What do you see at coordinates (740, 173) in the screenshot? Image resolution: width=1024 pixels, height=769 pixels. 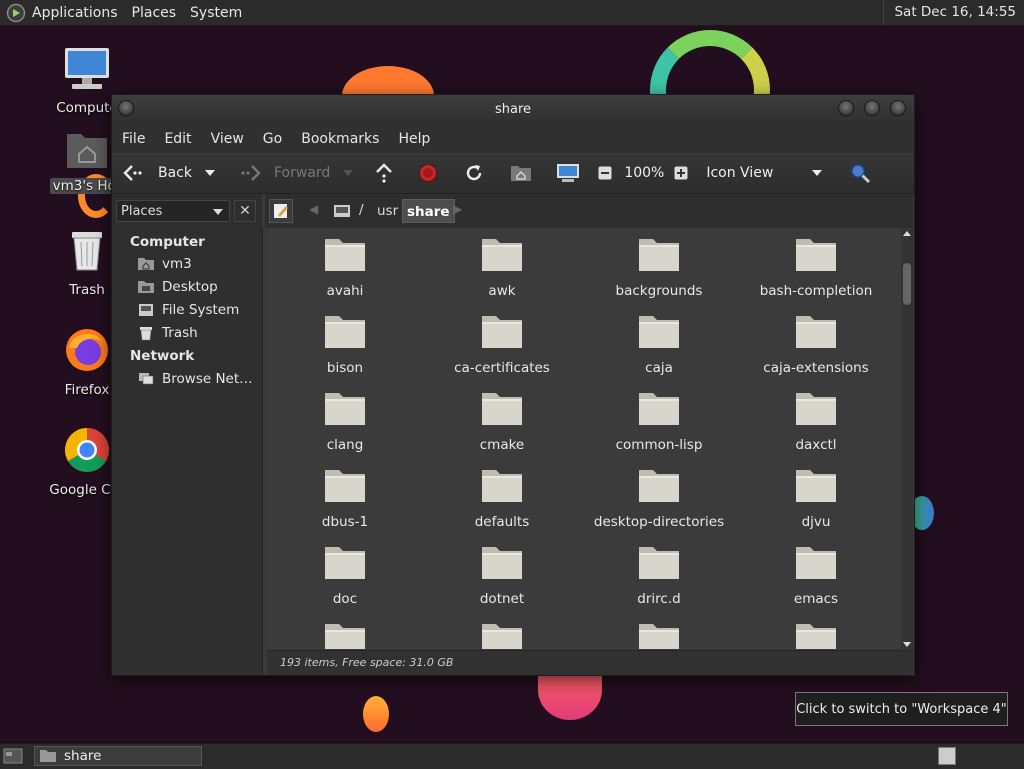 I see `view-mode-label: Icon View` at bounding box center [740, 173].